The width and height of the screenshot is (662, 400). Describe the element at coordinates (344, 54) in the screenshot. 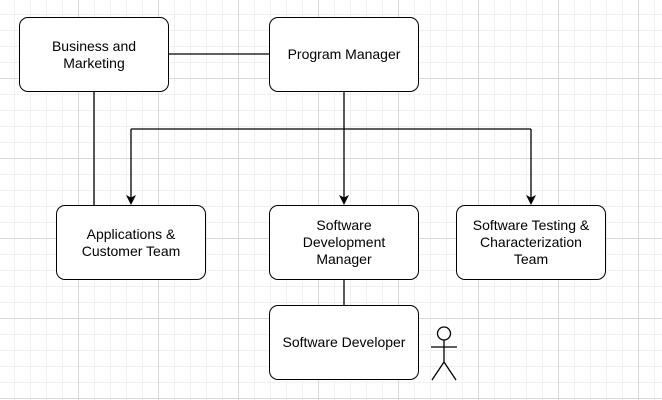

I see `node-program-manager: Program Manager` at that location.